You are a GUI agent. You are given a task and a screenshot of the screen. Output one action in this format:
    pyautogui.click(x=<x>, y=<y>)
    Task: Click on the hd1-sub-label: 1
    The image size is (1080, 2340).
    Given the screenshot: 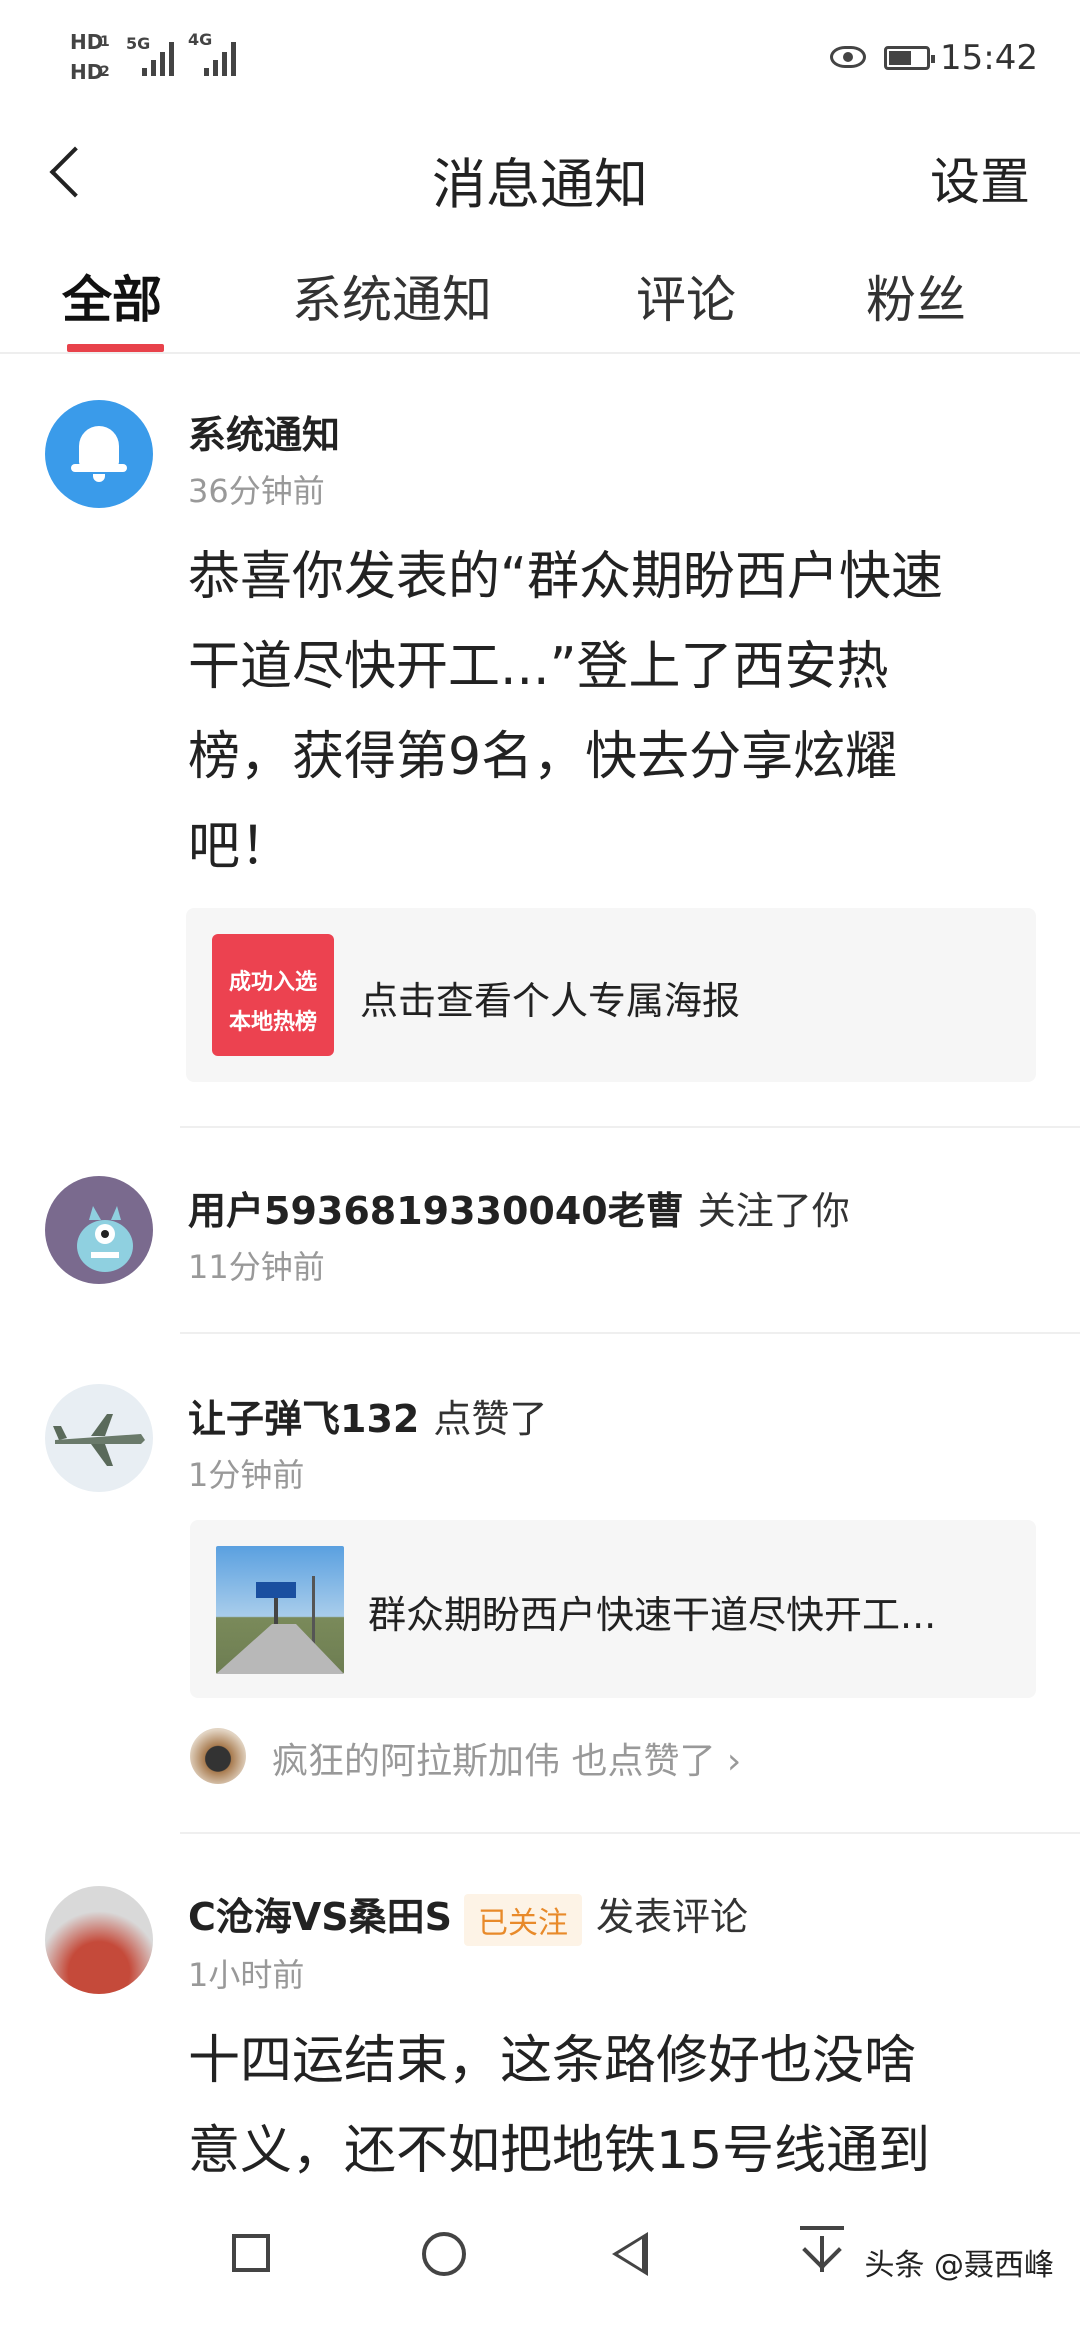 What is the action you would take?
    pyautogui.click(x=105, y=42)
    